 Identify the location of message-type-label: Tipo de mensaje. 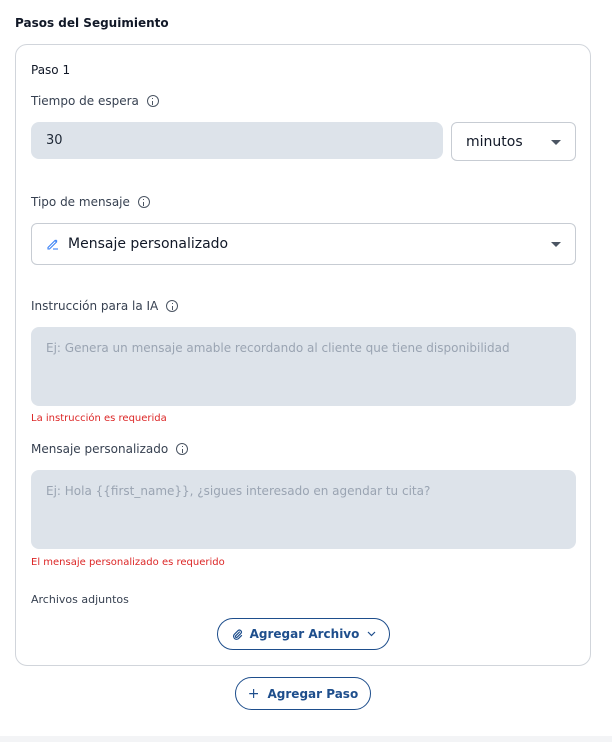
(90, 202).